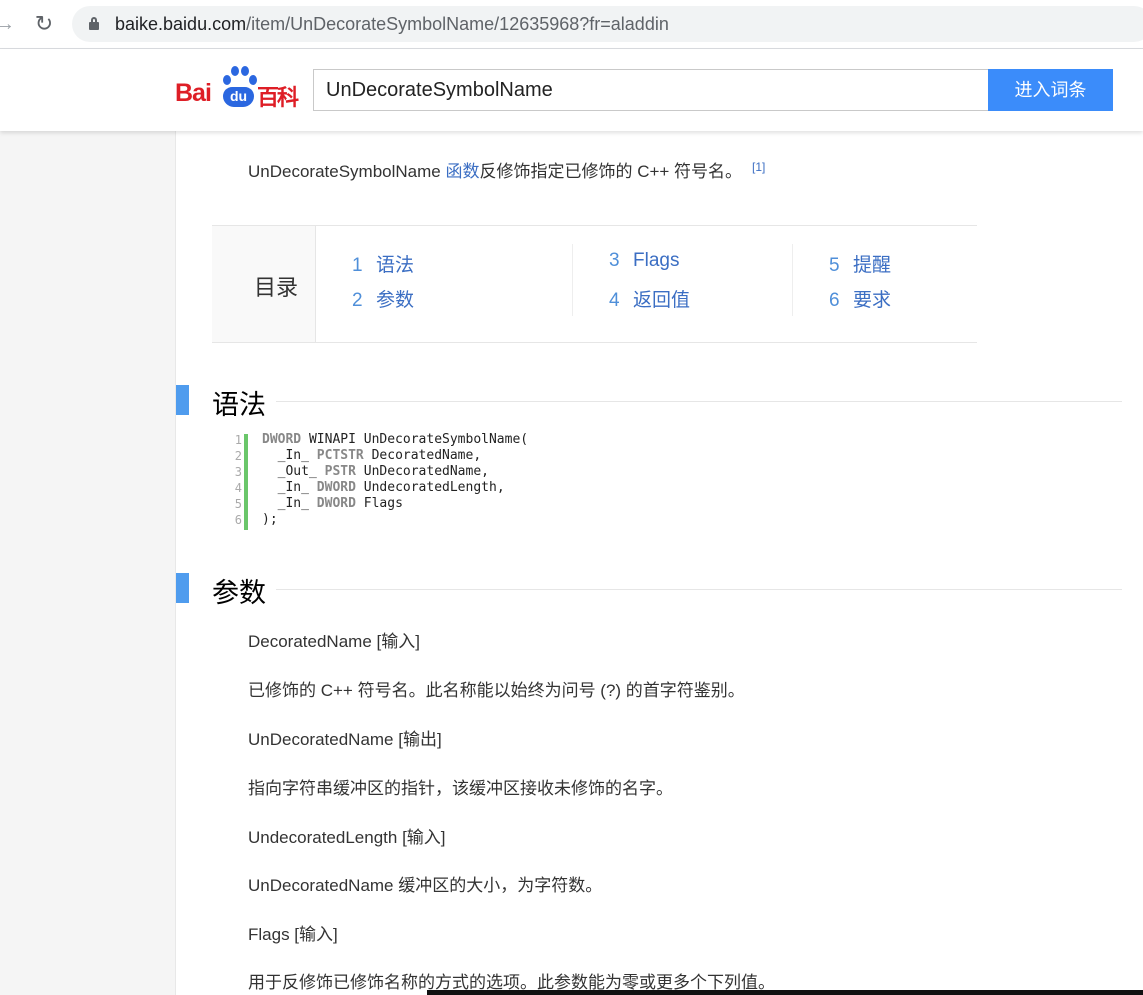 This screenshot has width=1143, height=995. What do you see at coordinates (611, 171) in the screenshot?
I see `intro-text-2: 反修饰指定已修饰的 C++ 符号名。` at bounding box center [611, 171].